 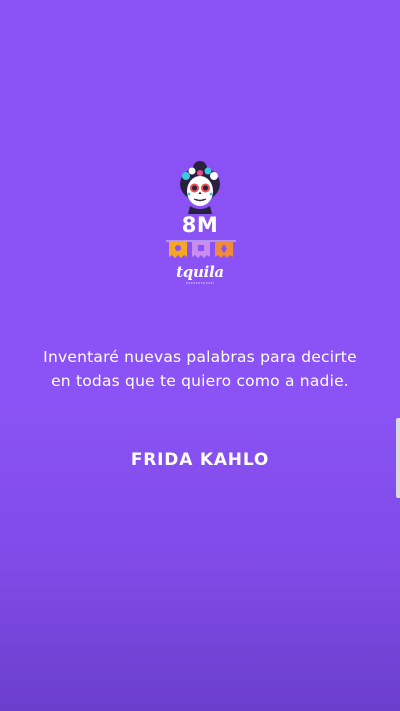 I want to click on quote-line-2: en todas que te quiero como a nadie., so click(x=200, y=381).